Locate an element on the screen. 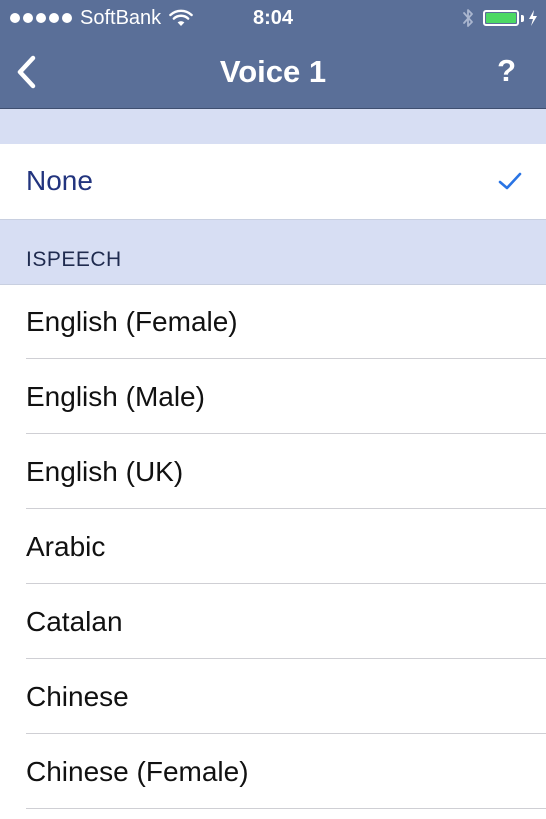 The image size is (546, 819). list-item: Chinese (Female) is located at coordinates (273, 772).